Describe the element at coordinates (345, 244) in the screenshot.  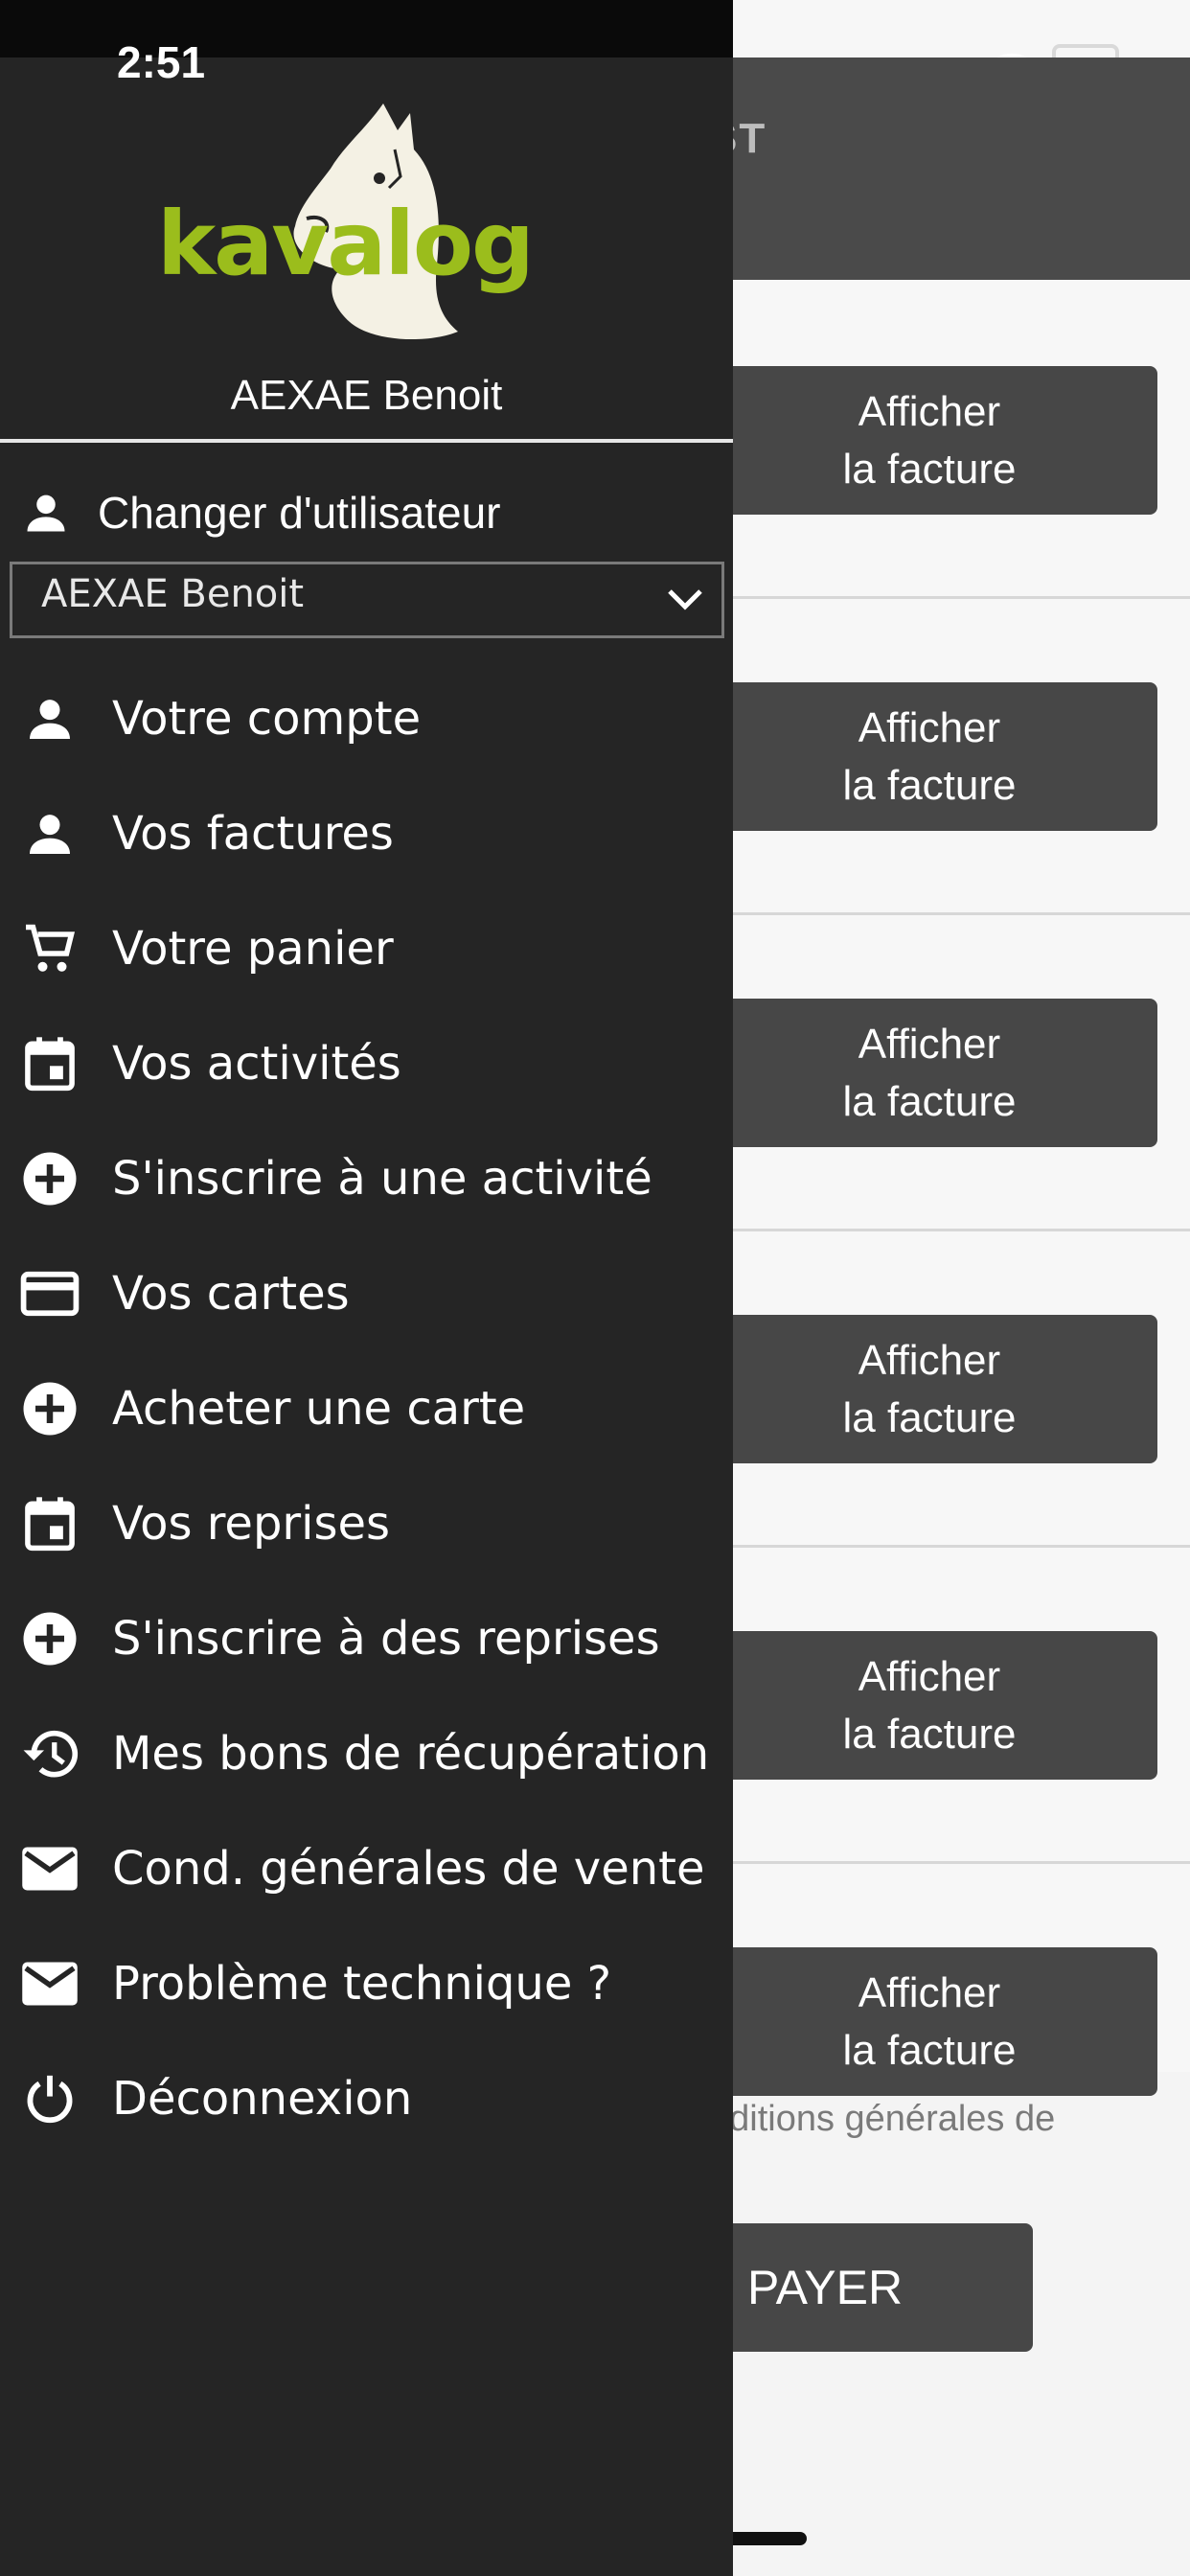
I see `logo-text: kavalog` at that location.